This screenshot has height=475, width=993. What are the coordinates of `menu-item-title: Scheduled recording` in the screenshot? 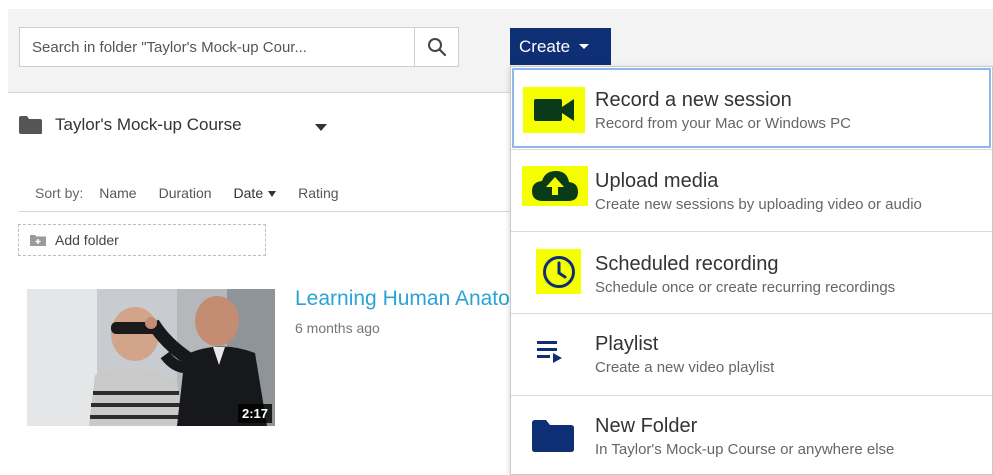 It's located at (687, 264).